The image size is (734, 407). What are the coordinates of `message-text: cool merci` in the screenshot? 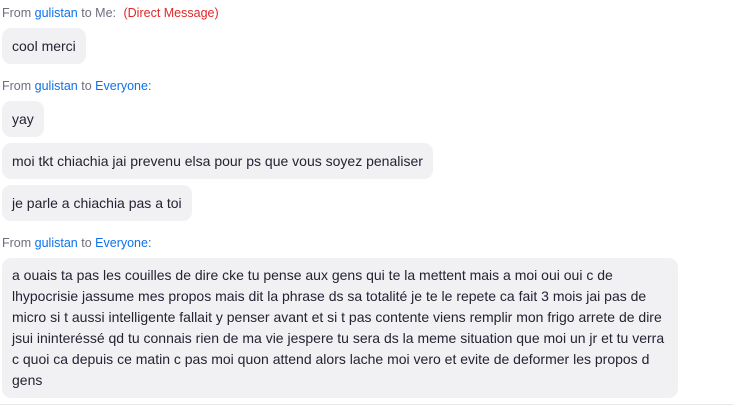 It's located at (44, 46).